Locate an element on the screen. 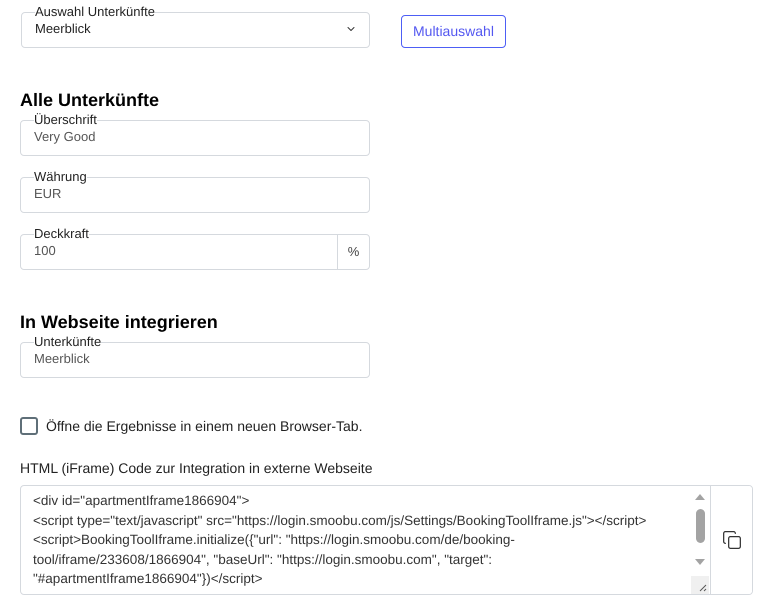  text-input: Very Good is located at coordinates (195, 137).